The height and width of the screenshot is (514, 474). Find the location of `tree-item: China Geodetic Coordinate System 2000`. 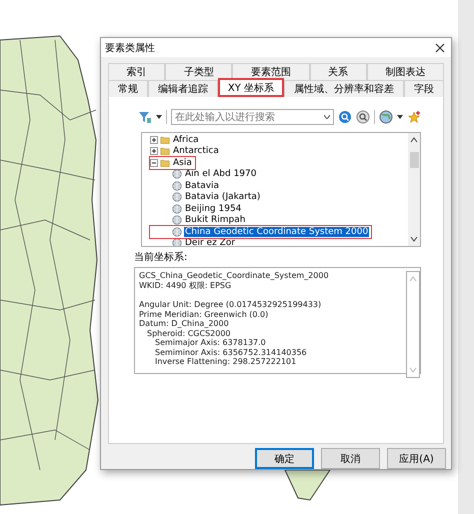

tree-item: China Geodetic Coordinate System 2000 is located at coordinates (277, 231).